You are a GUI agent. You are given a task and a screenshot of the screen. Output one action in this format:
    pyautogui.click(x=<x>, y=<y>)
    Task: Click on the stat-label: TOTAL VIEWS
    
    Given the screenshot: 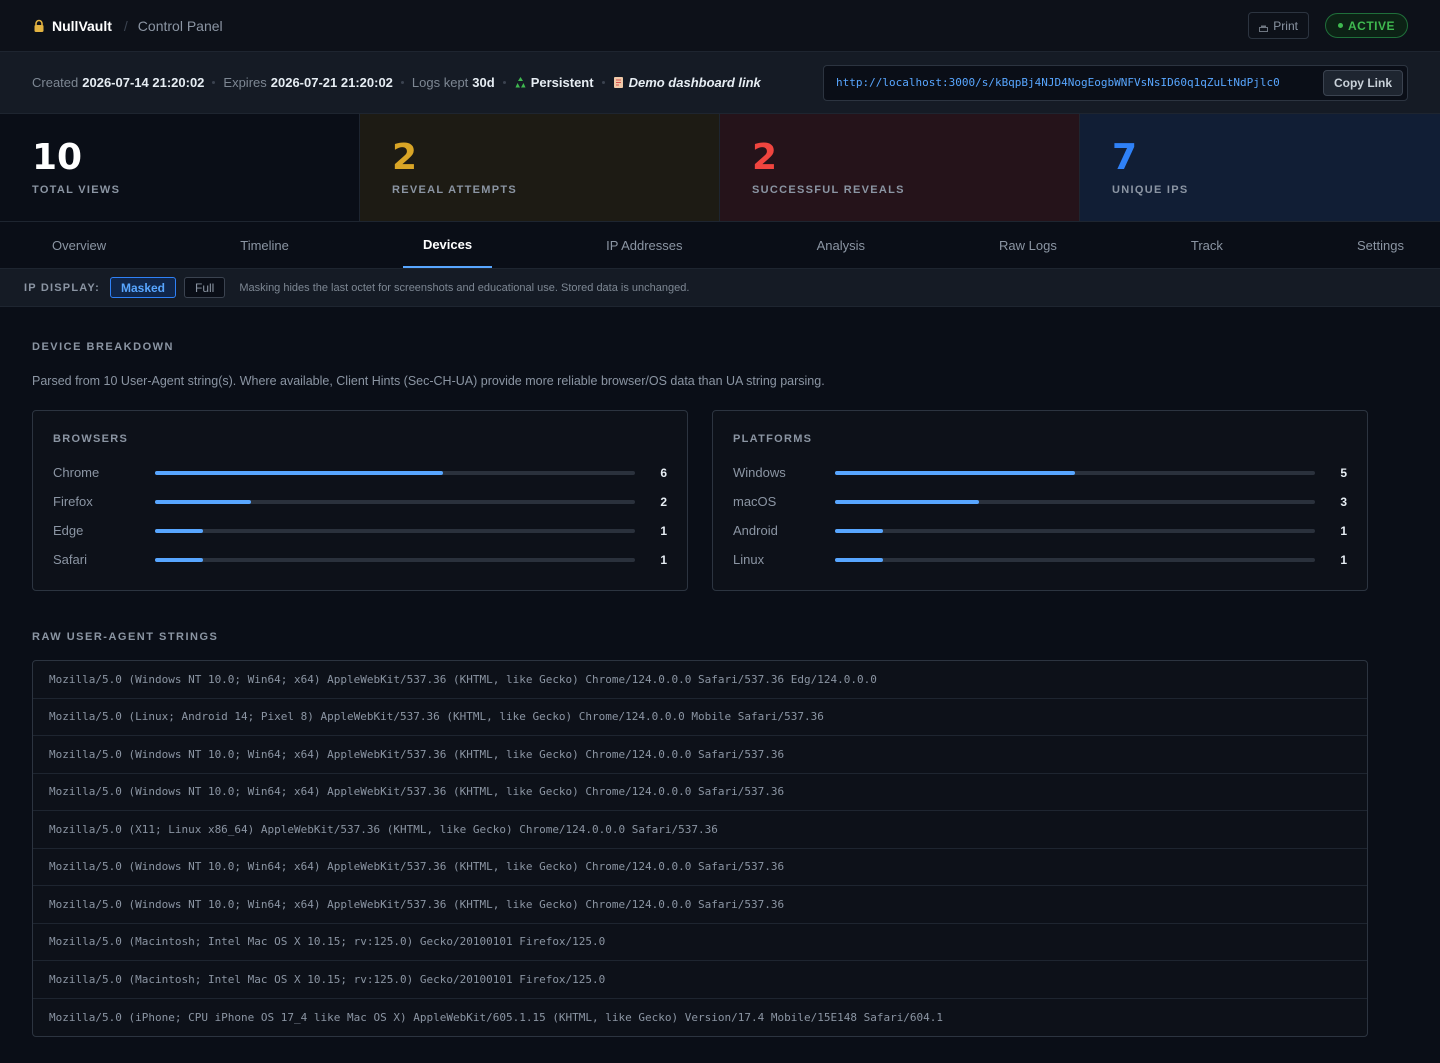 What is the action you would take?
    pyautogui.click(x=76, y=190)
    